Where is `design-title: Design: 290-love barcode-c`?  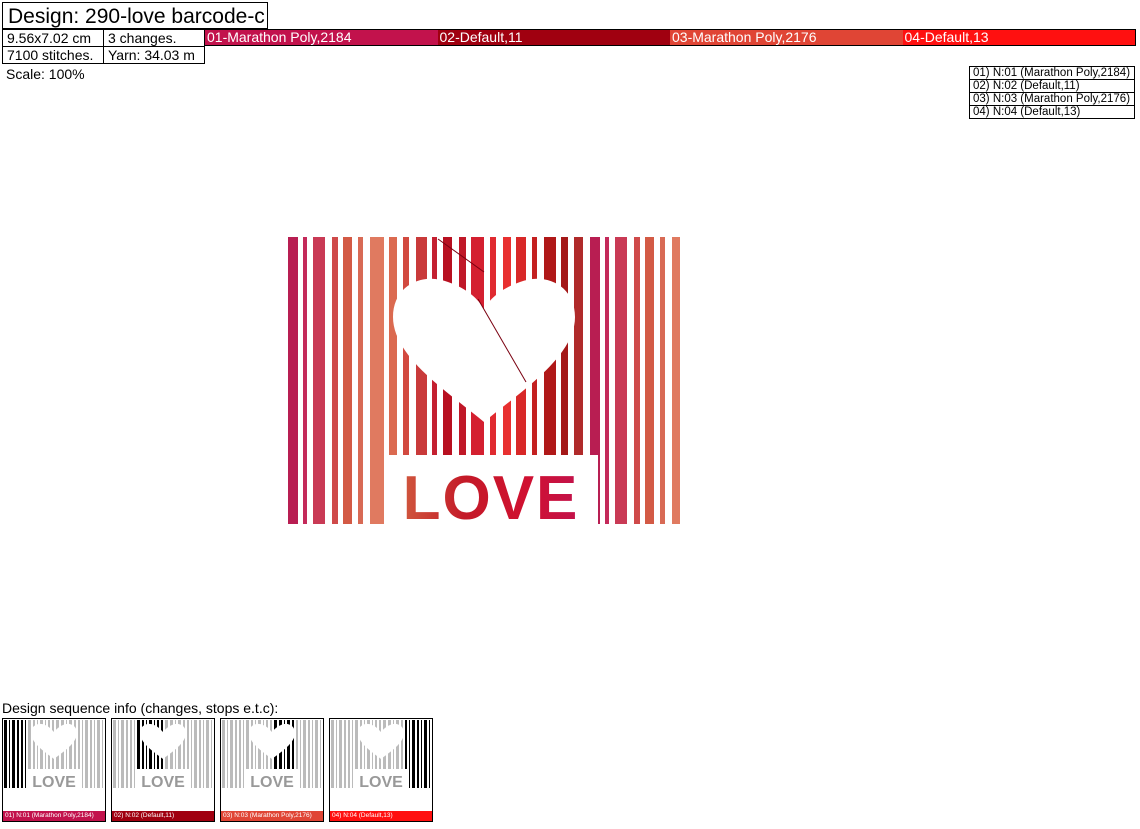
design-title: Design: 290-love barcode-c is located at coordinates (135, 15).